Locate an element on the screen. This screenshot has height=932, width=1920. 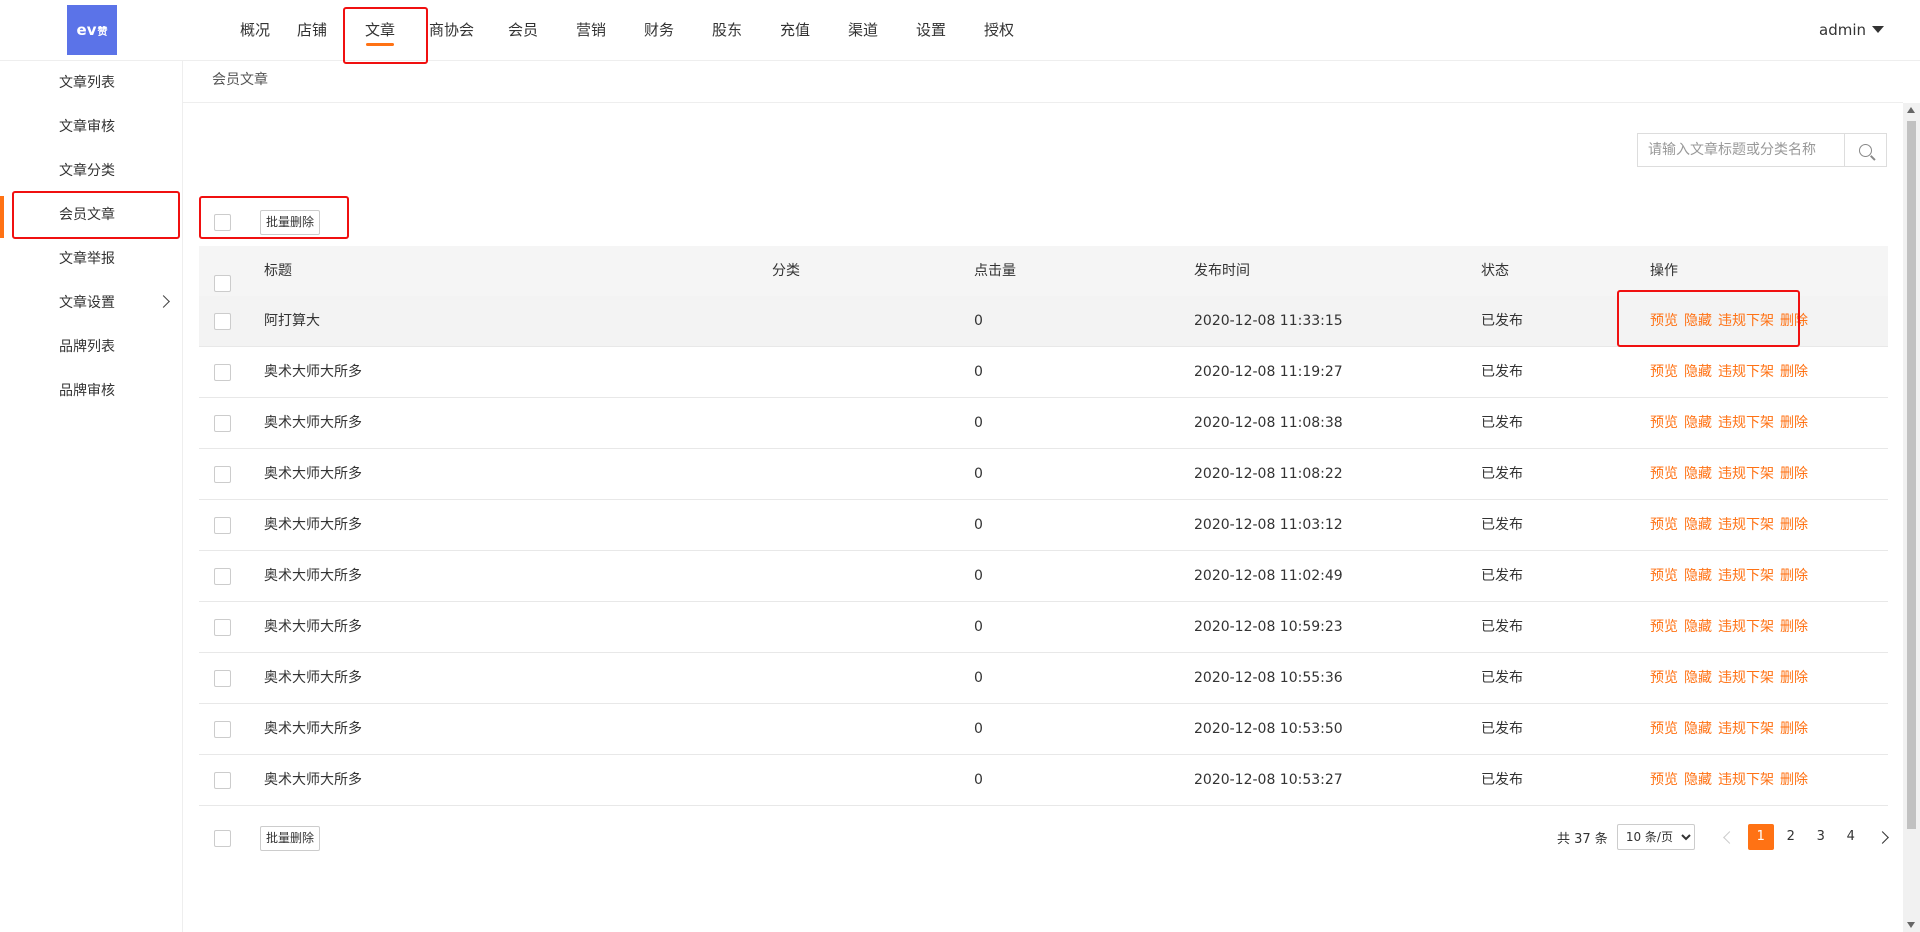
sidebar-item-1: 文章审核 is located at coordinates (91, 127).